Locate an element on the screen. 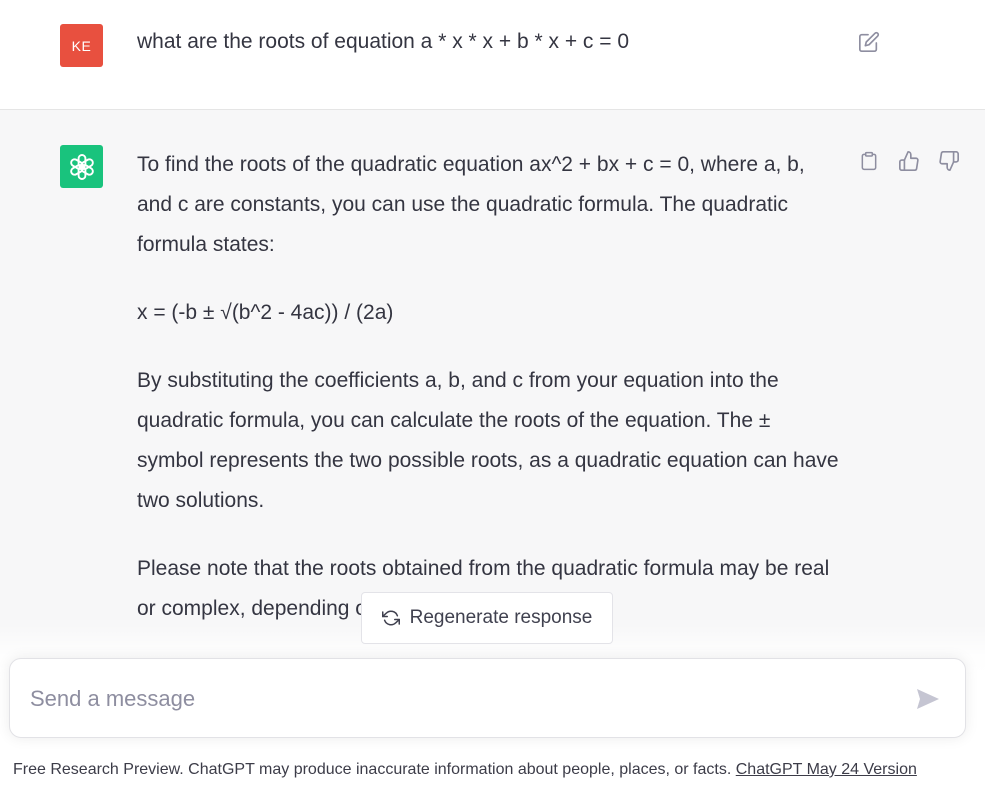 The width and height of the screenshot is (985, 794). send-button is located at coordinates (928, 699).